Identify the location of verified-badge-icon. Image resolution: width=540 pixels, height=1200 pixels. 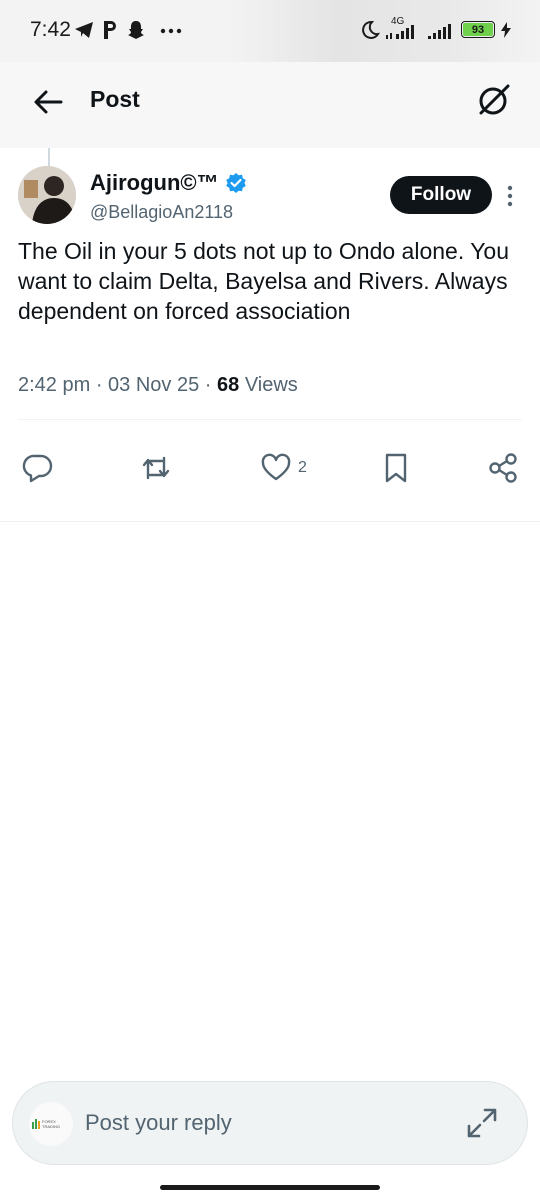
(235, 183).